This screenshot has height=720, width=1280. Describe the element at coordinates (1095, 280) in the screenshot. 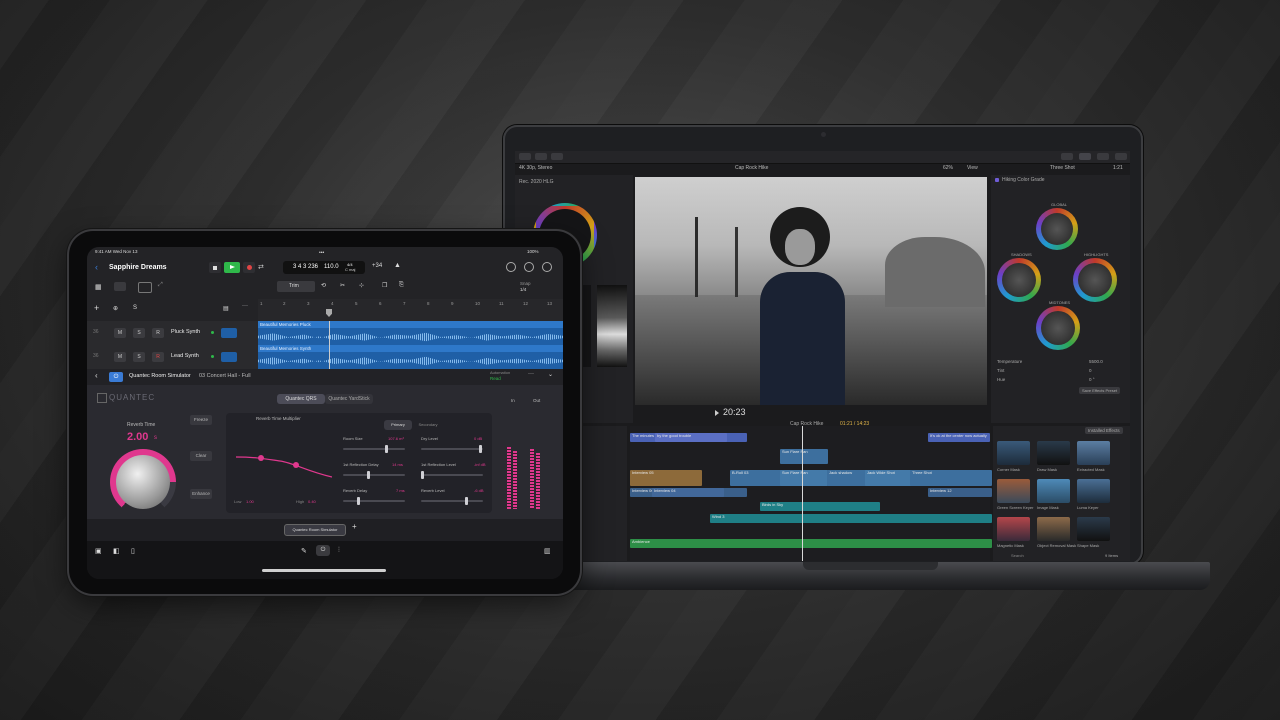

I see `highlights-color-wheel` at that location.